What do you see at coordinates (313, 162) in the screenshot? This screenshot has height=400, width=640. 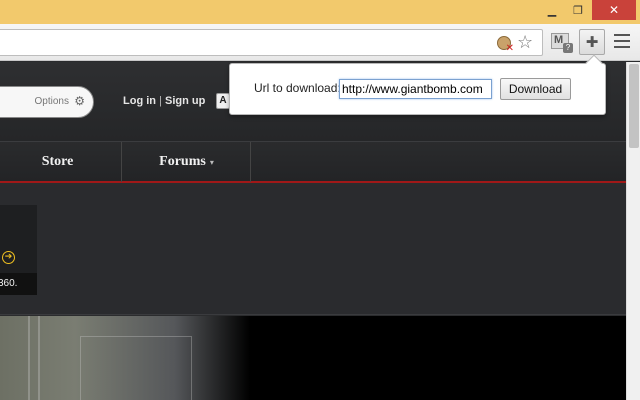 I see `site-nav: Store Forums ▾` at bounding box center [313, 162].